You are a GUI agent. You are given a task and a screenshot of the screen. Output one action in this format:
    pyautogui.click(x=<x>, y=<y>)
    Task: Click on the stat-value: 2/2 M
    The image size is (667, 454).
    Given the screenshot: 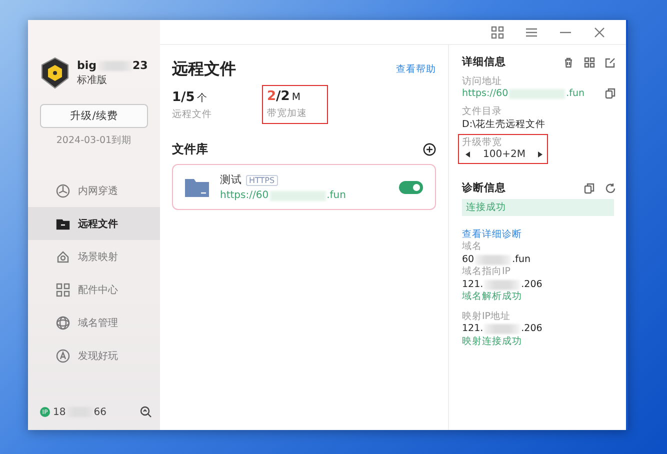 What is the action you would take?
    pyautogui.click(x=284, y=96)
    